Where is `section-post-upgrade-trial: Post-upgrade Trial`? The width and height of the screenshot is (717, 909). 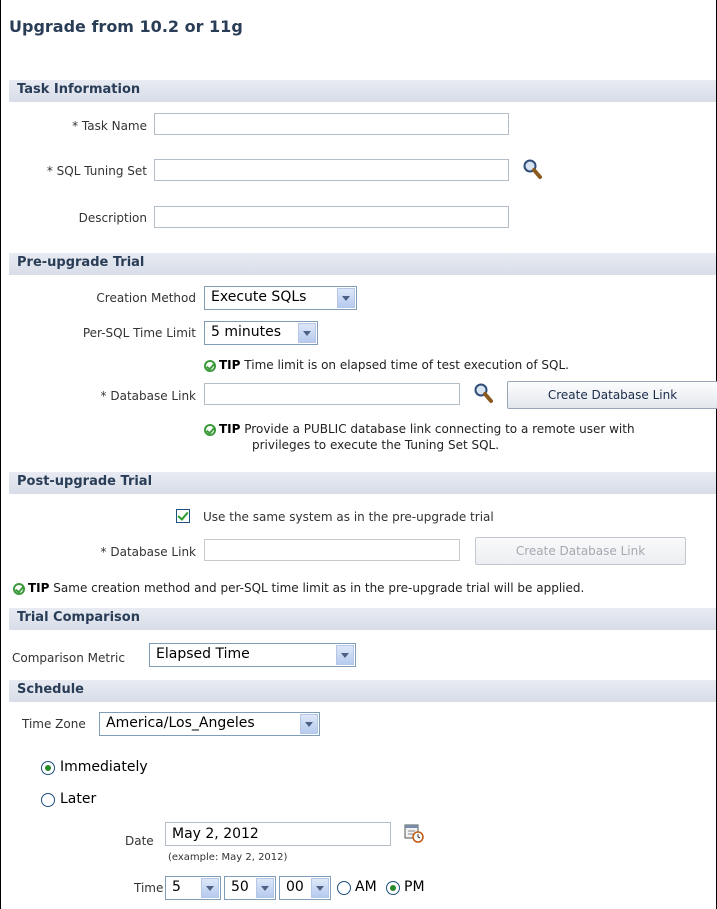 section-post-upgrade-trial: Post-upgrade Trial is located at coordinates (362, 482).